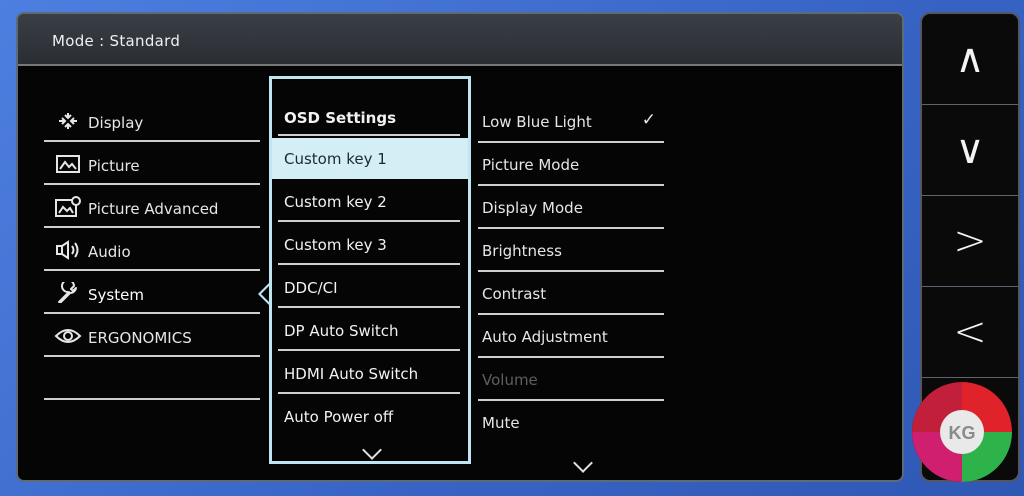  Describe the element at coordinates (152, 294) in the screenshot. I see `category-system: System` at that location.